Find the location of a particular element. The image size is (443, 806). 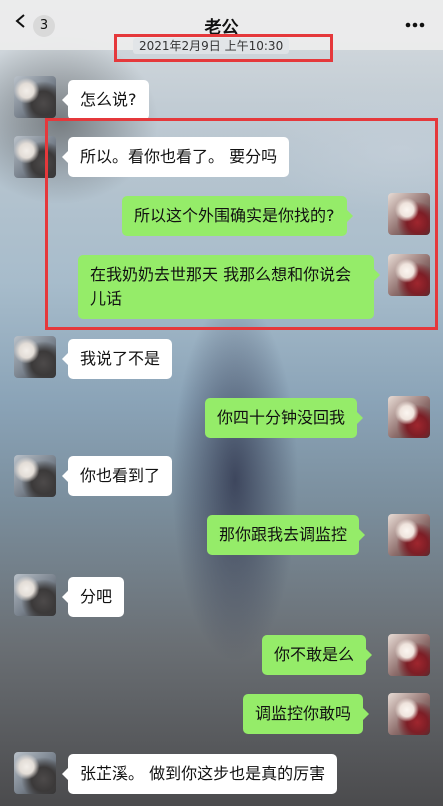

message-bubble-outgoing: 那你跟我去调监控 is located at coordinates (286, 535).